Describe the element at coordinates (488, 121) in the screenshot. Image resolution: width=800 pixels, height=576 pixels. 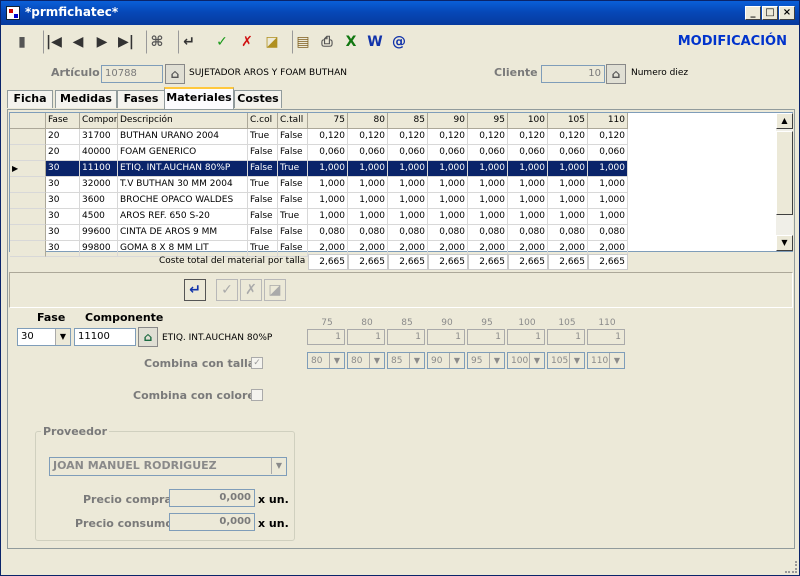
I see `column-header: 95` at that location.